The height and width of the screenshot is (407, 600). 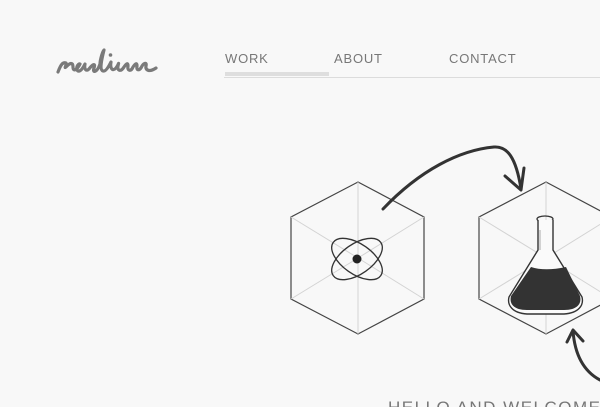 I want to click on flask-icon, so click(x=545, y=265).